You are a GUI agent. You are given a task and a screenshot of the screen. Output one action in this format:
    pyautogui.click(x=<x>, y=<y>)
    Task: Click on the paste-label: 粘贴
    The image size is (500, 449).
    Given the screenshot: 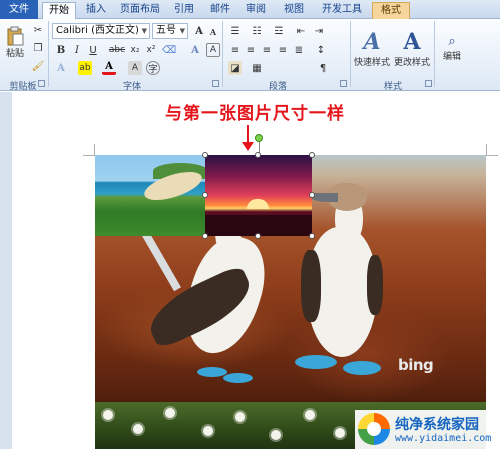 What is the action you would take?
    pyautogui.click(x=14, y=53)
    